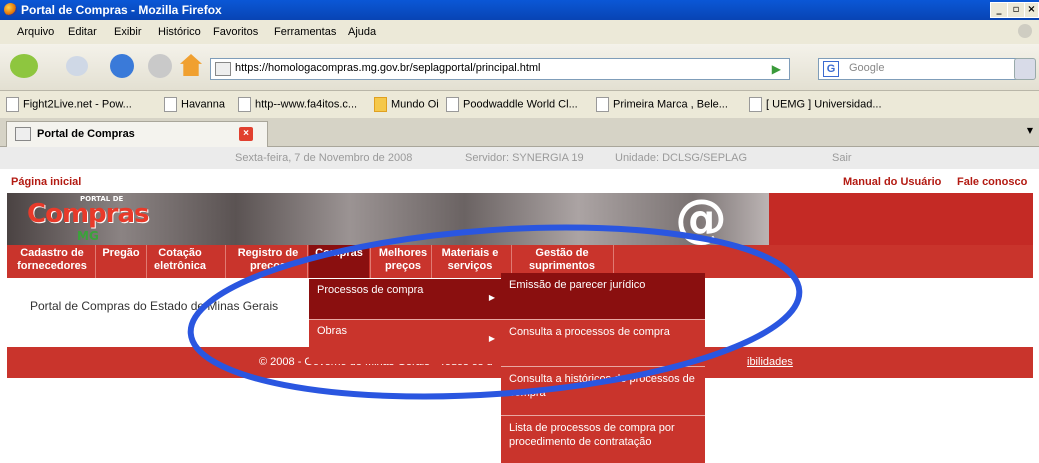 The width and height of the screenshot is (1039, 463). What do you see at coordinates (86, 134) in the screenshot?
I see `tab-label: Portal de Compras` at bounding box center [86, 134].